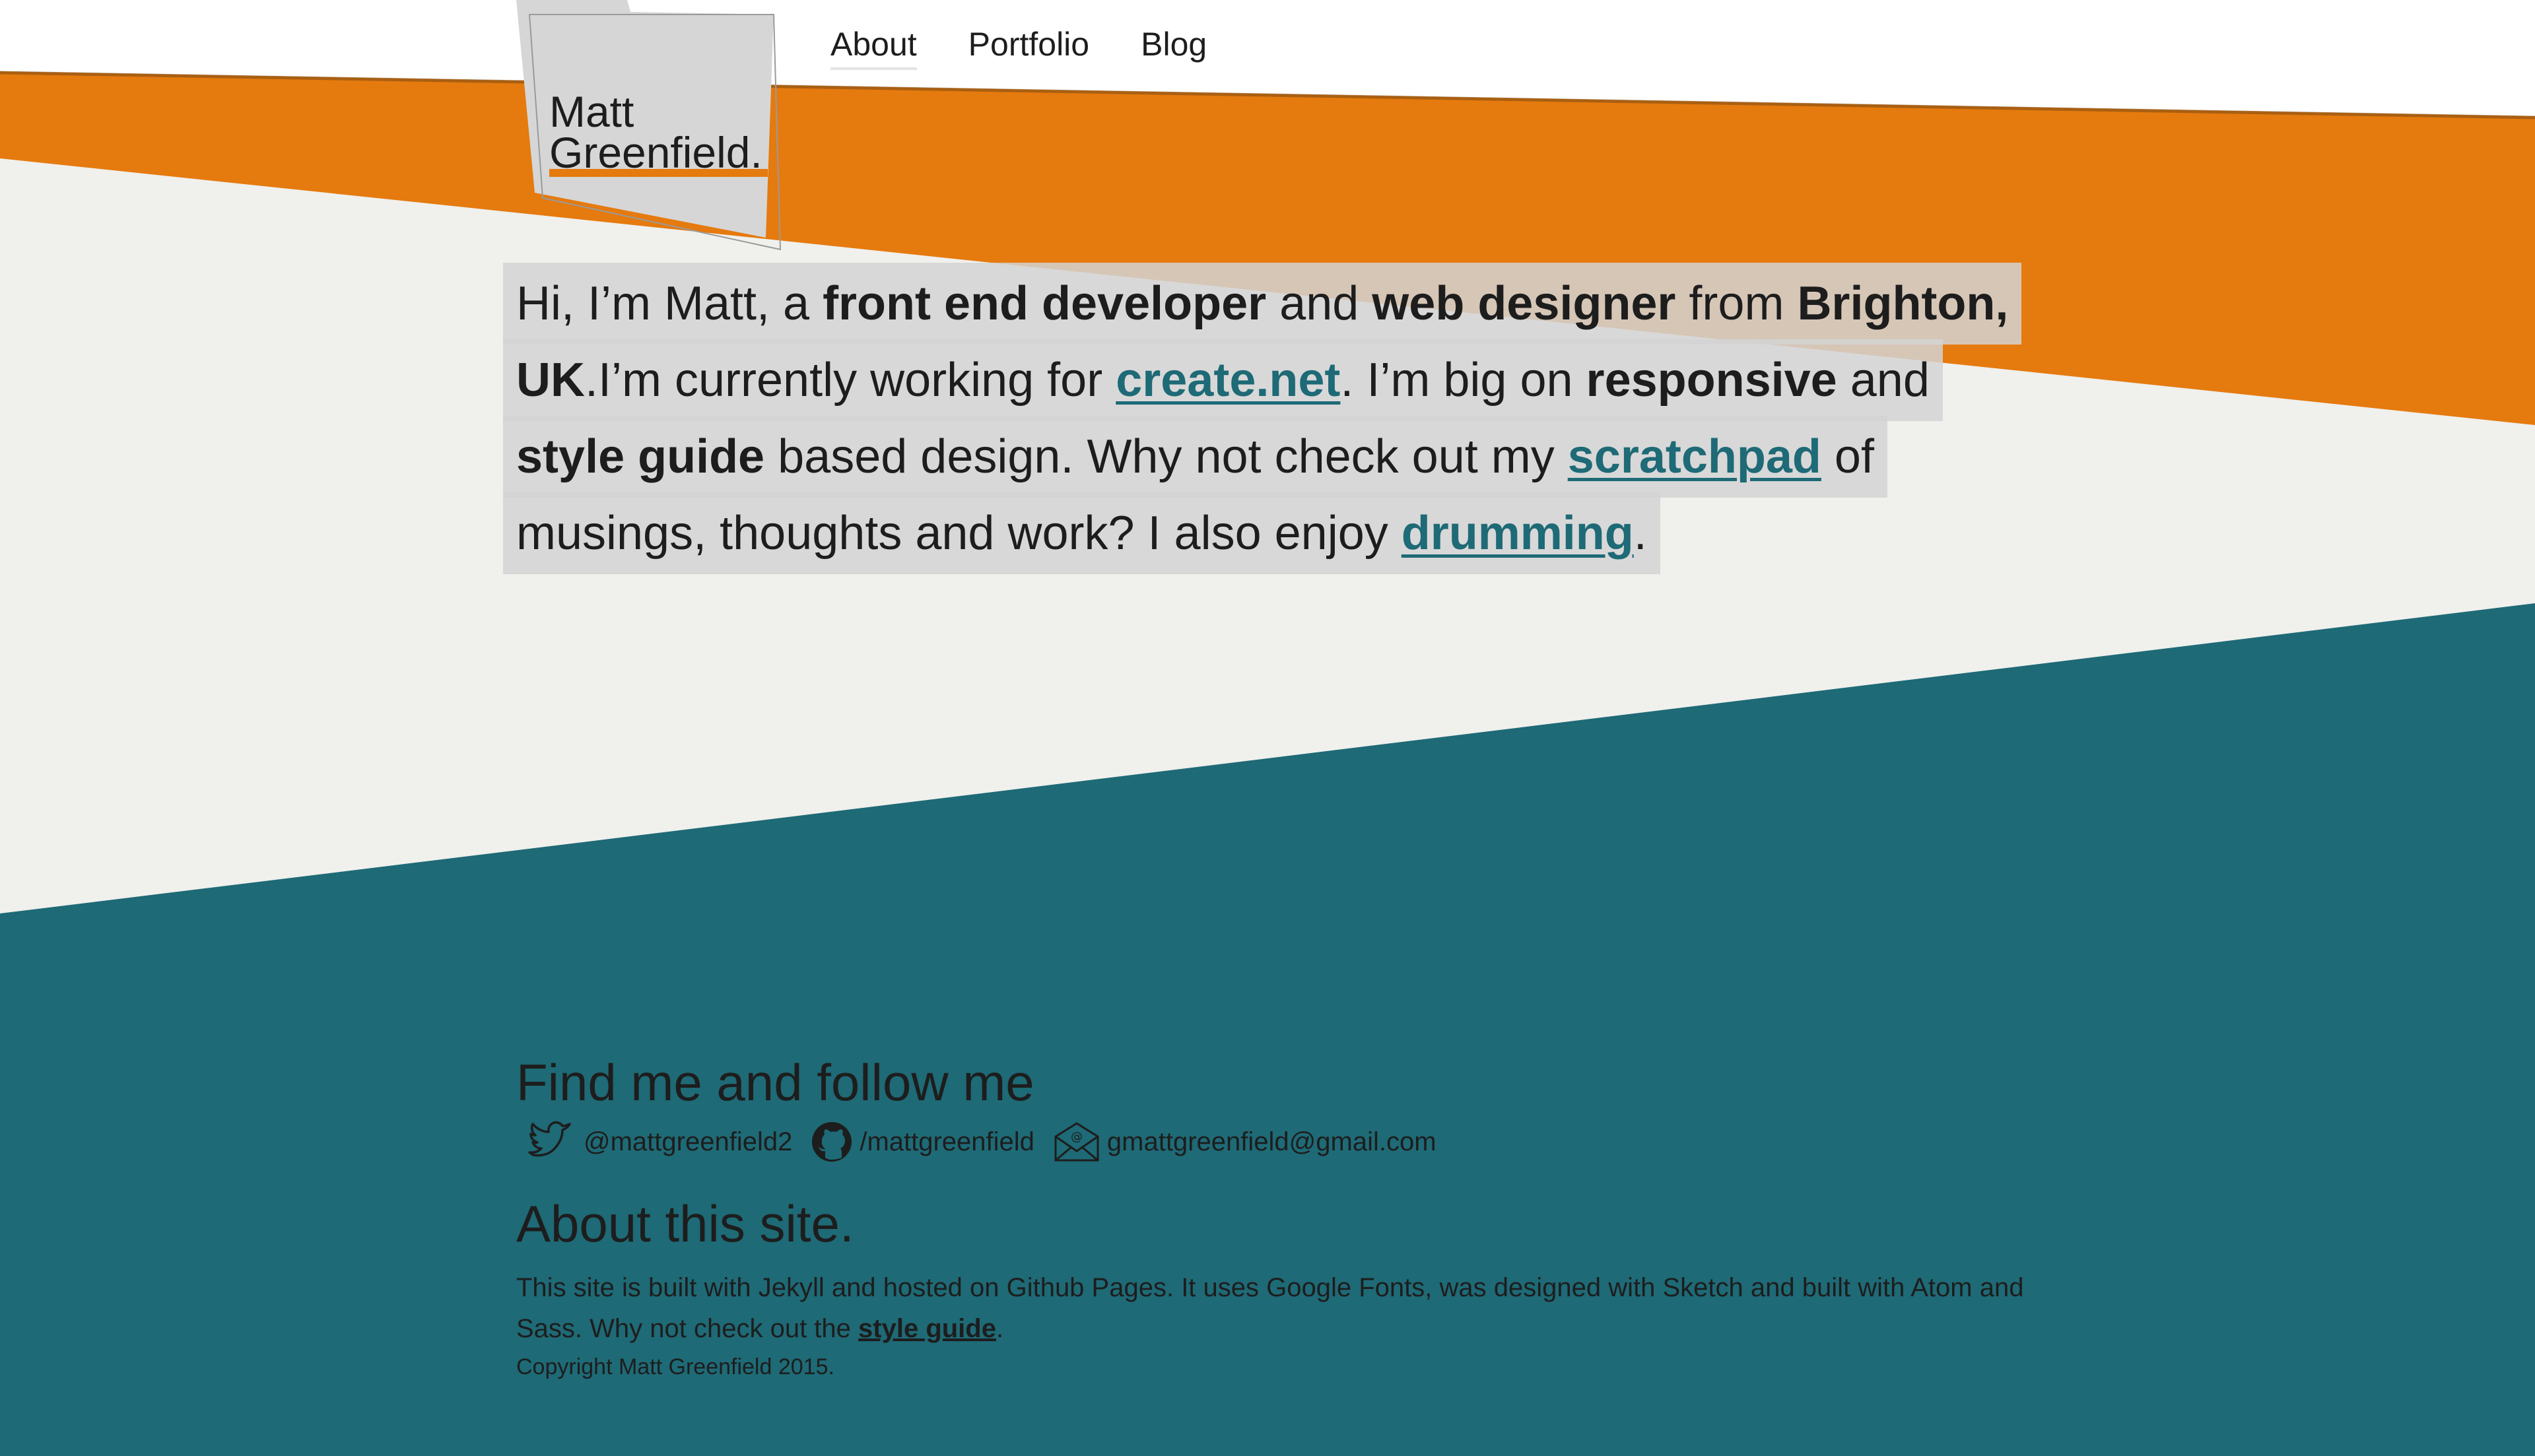 This screenshot has width=2535, height=1456. What do you see at coordinates (1518, 533) in the screenshot?
I see `link-drumming: drumming` at bounding box center [1518, 533].